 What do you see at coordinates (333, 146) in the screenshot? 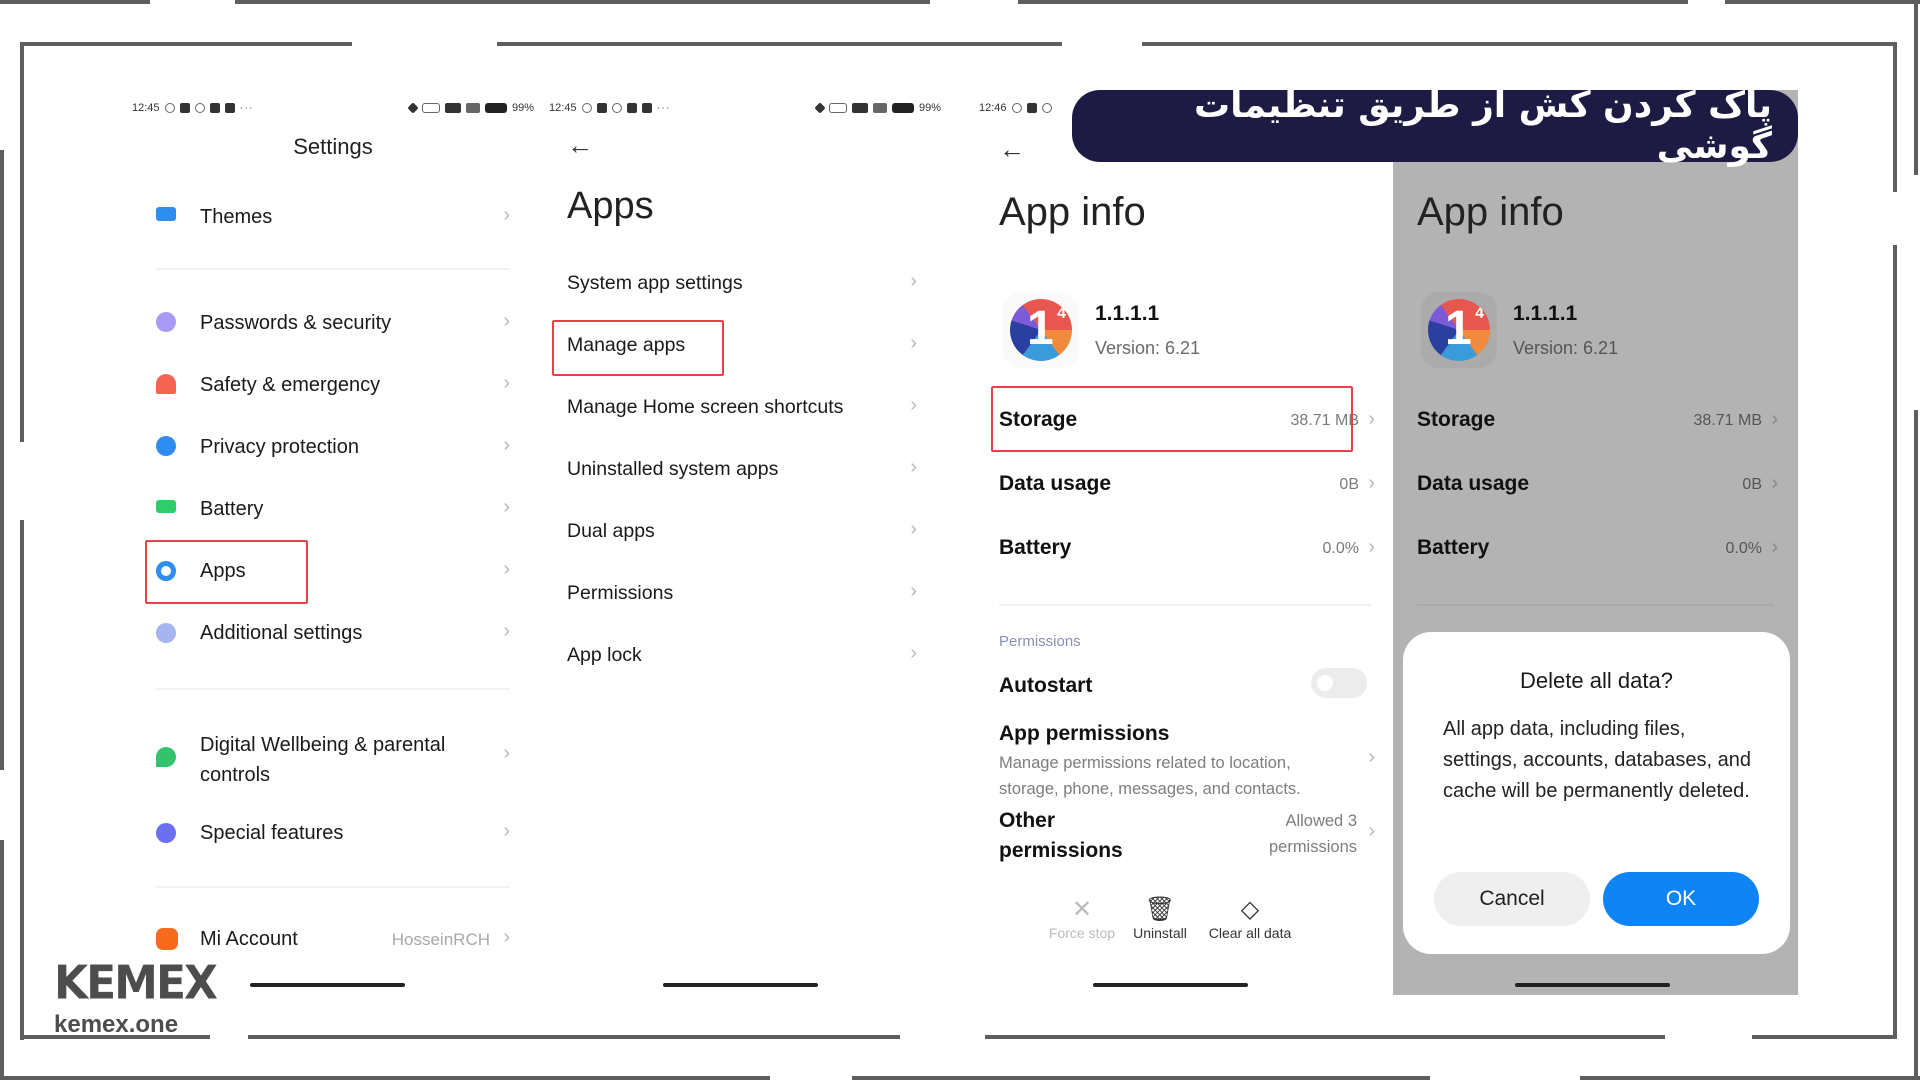
I see `page-title: Settings` at bounding box center [333, 146].